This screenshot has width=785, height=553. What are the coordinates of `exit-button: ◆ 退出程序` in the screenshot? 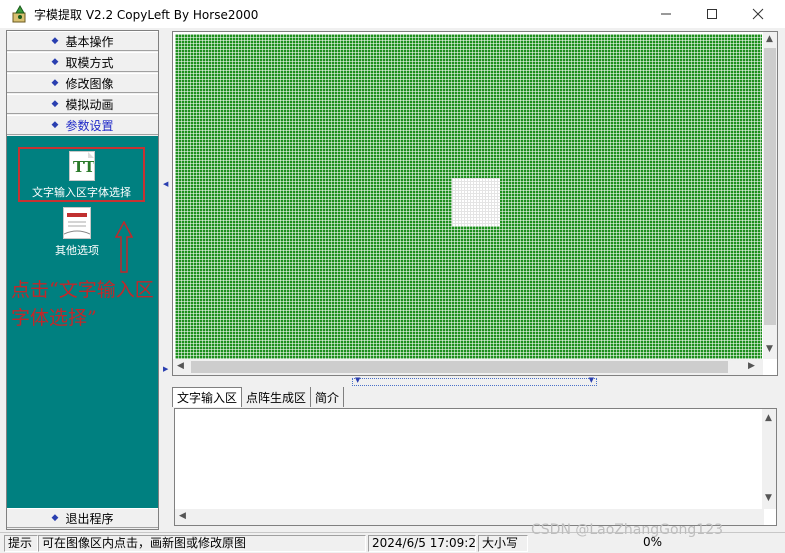 It's located at (82, 518).